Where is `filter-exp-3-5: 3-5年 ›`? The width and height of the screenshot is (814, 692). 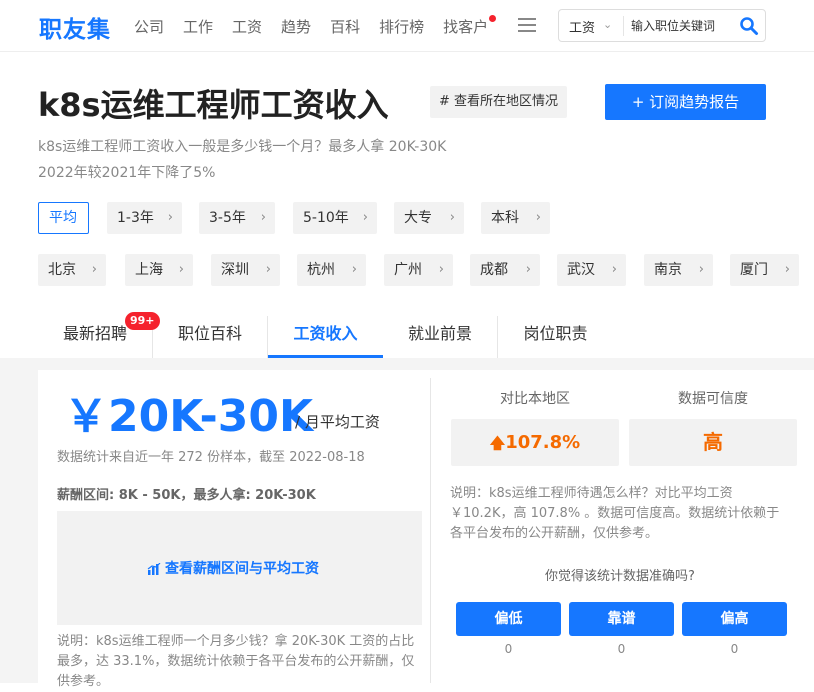
filter-exp-3-5: 3-5年 › is located at coordinates (237, 218).